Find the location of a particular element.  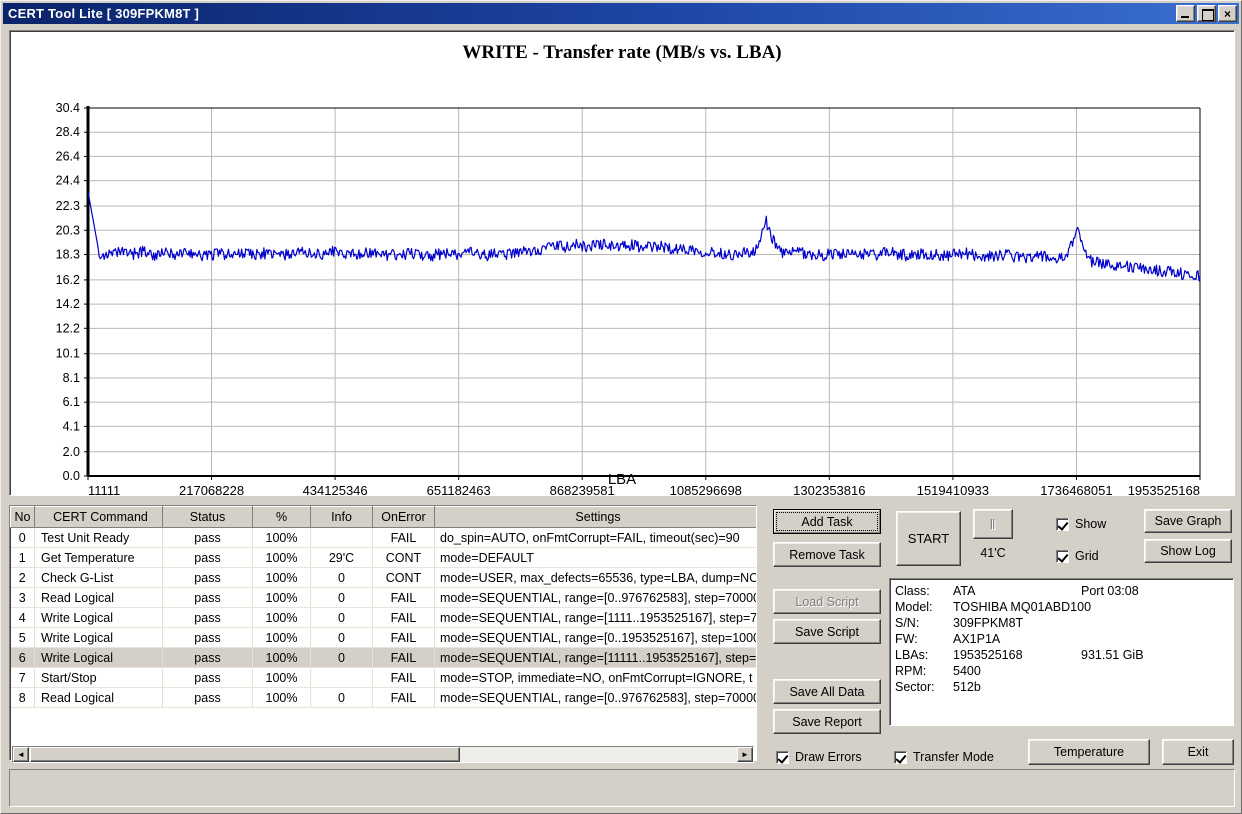

cell-no: 3 is located at coordinates (22, 597).